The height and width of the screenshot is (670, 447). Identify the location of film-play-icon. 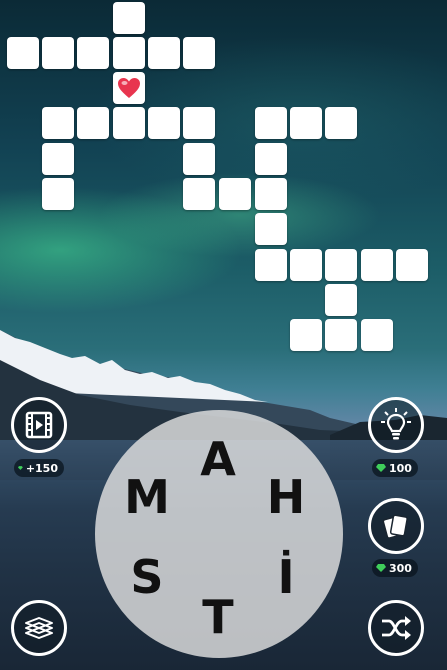
(39, 425).